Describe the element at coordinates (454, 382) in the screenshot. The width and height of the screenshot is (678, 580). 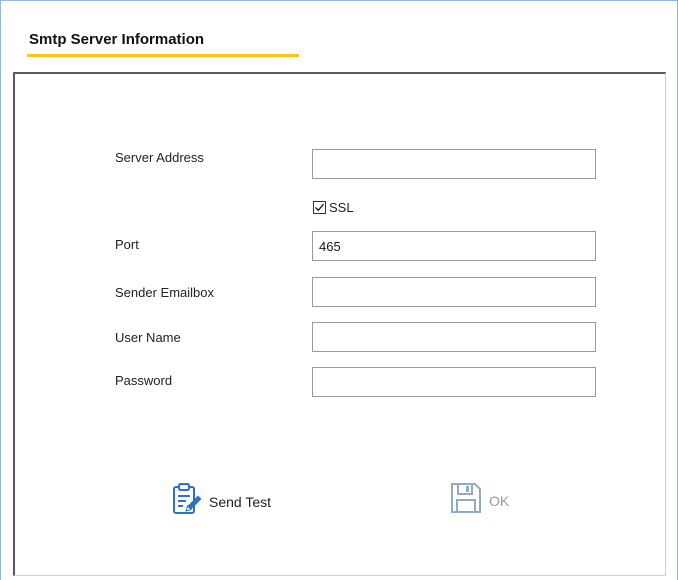
I see `password-input` at that location.